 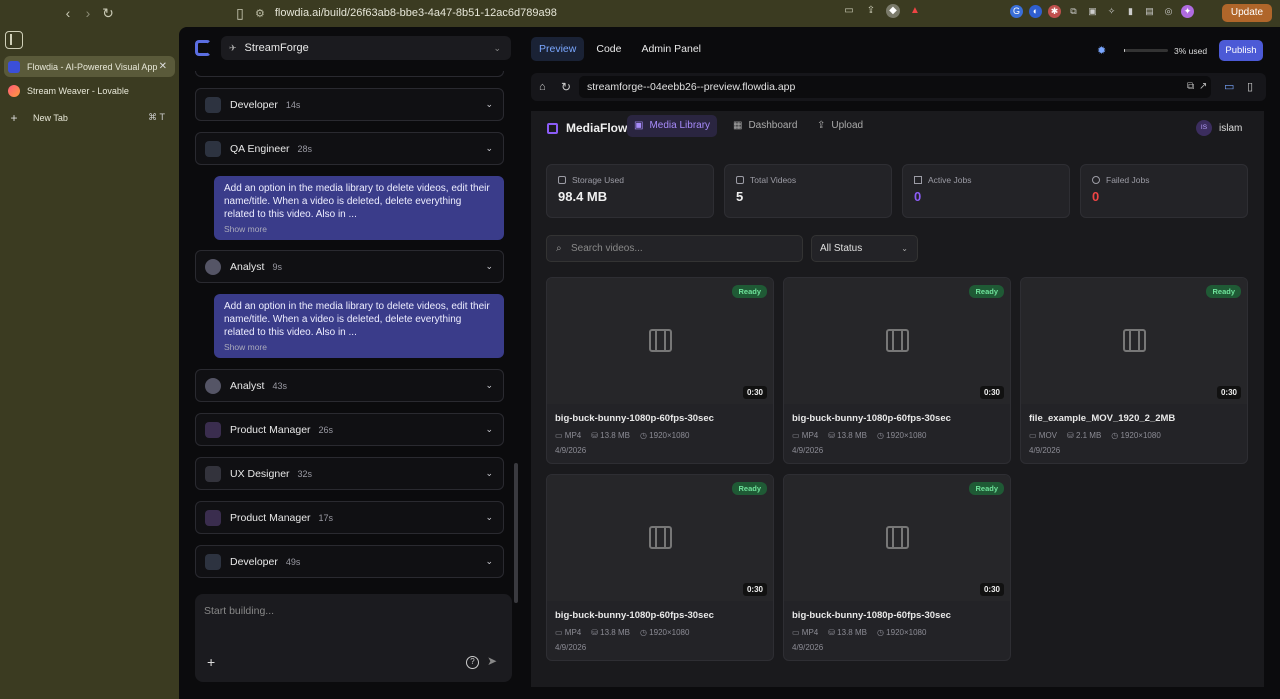 I want to click on copy-icon: ⧉, so click(x=1190, y=86).